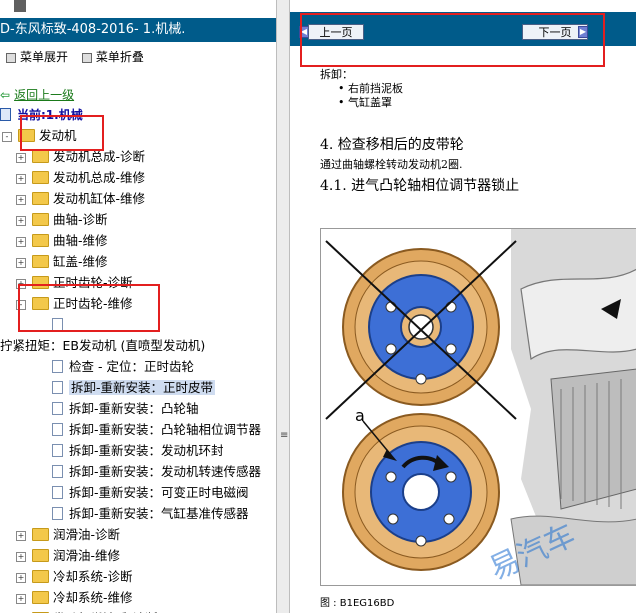 This screenshot has width=636, height=613. I want to click on highlight-box-timing, so click(89, 308).